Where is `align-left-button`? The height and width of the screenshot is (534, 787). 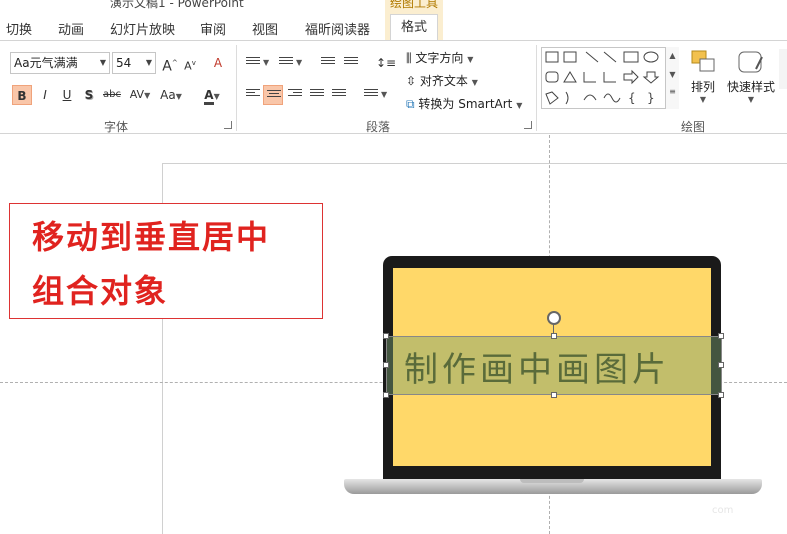
align-left-button is located at coordinates (253, 95).